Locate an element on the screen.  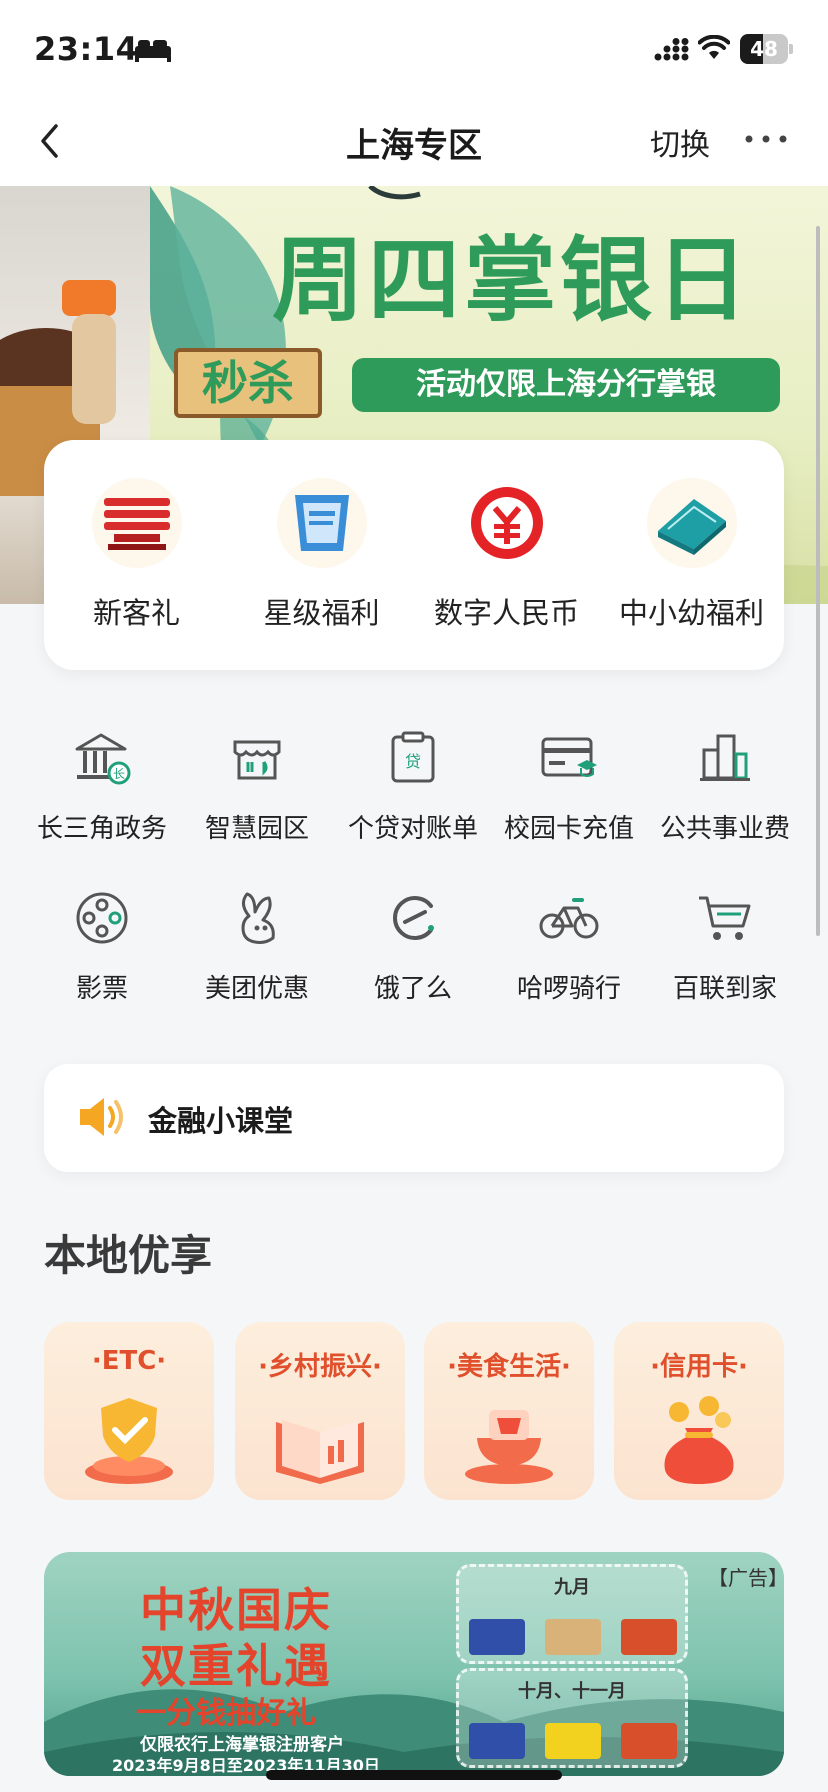
scrollbar is located at coordinates (818, 581).